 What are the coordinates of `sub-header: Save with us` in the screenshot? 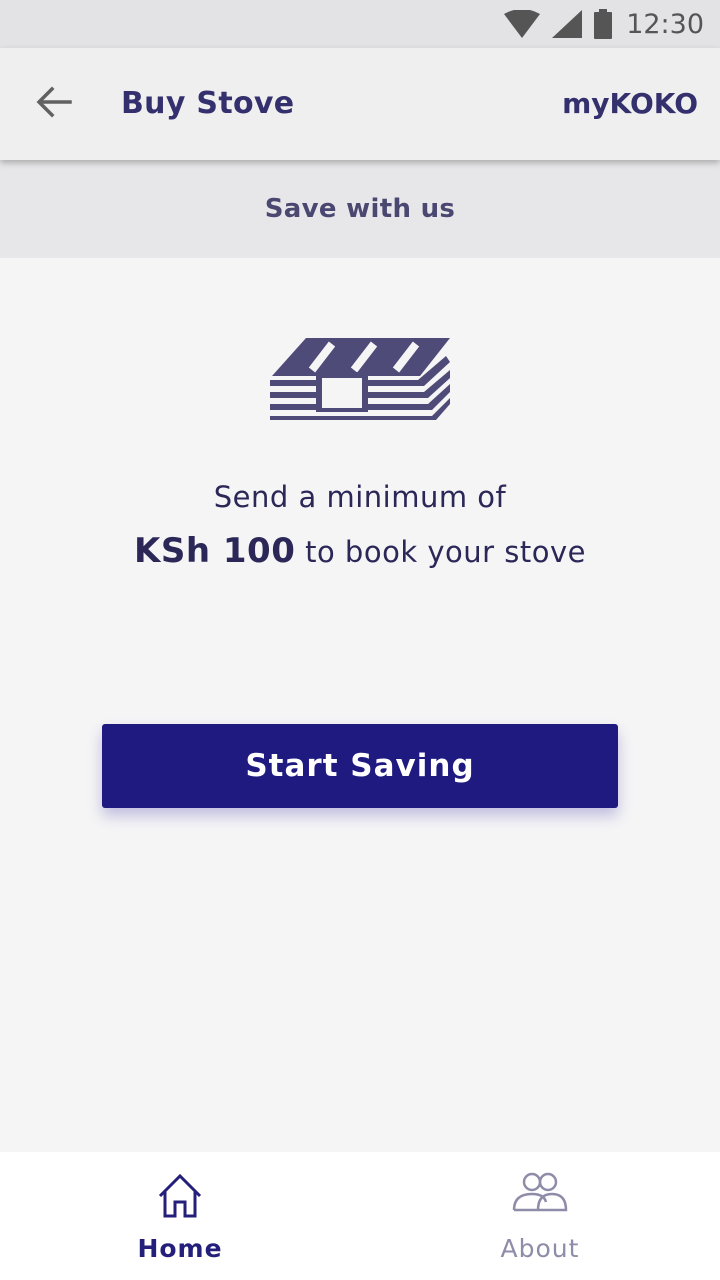 It's located at (360, 209).